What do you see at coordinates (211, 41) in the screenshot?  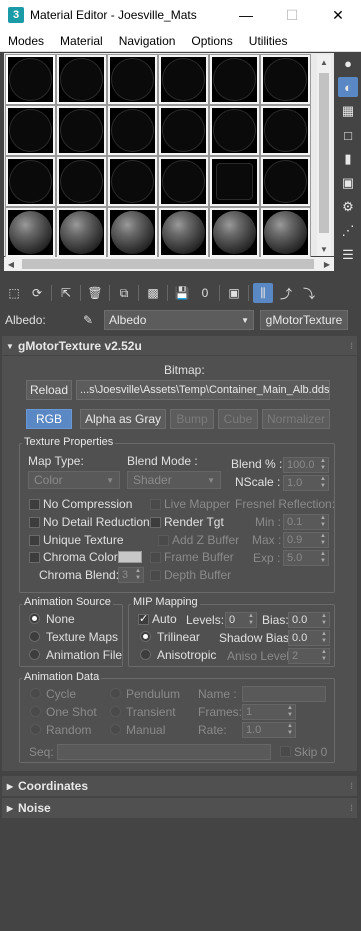 I see `menu-options: Options` at bounding box center [211, 41].